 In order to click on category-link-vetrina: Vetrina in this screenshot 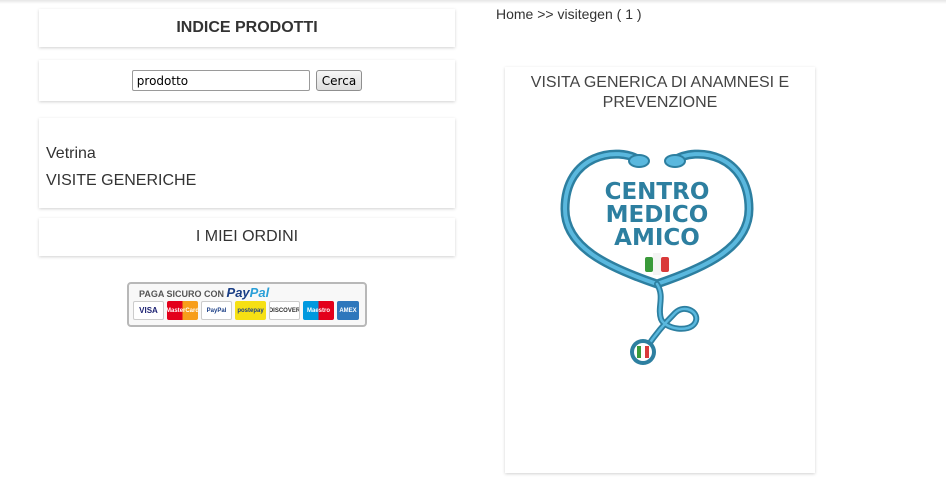, I will do `click(250, 153)`.